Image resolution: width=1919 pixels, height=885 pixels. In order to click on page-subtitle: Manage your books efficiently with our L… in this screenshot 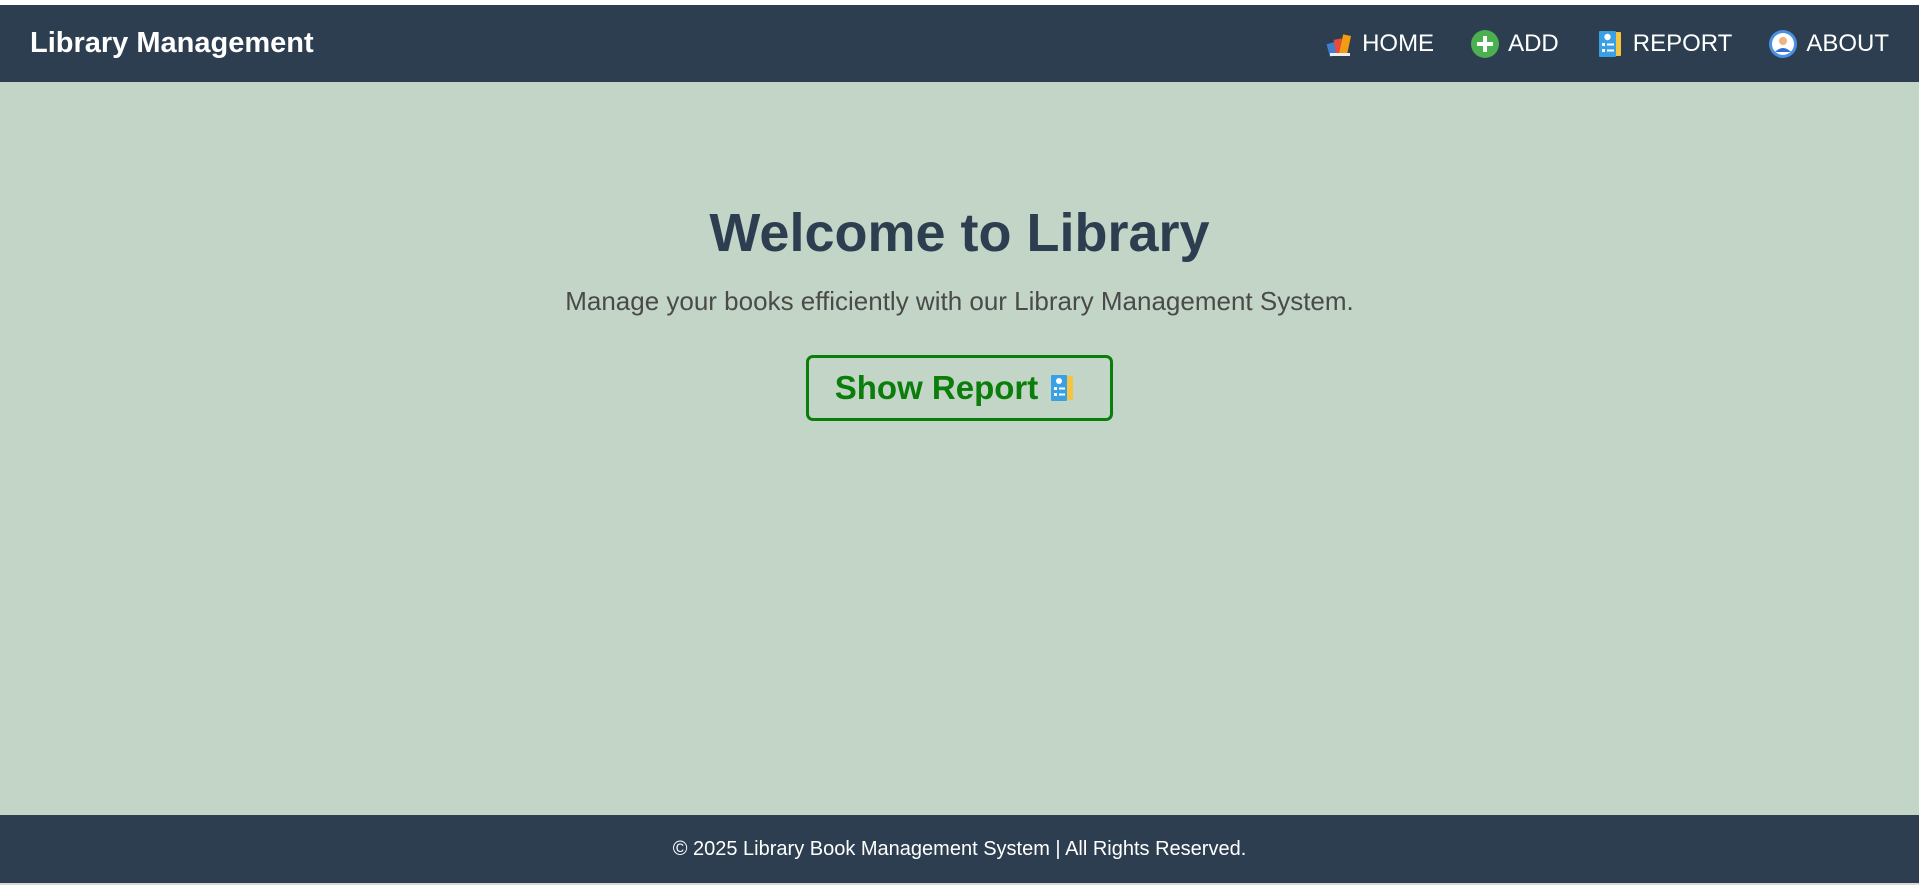, I will do `click(959, 301)`.